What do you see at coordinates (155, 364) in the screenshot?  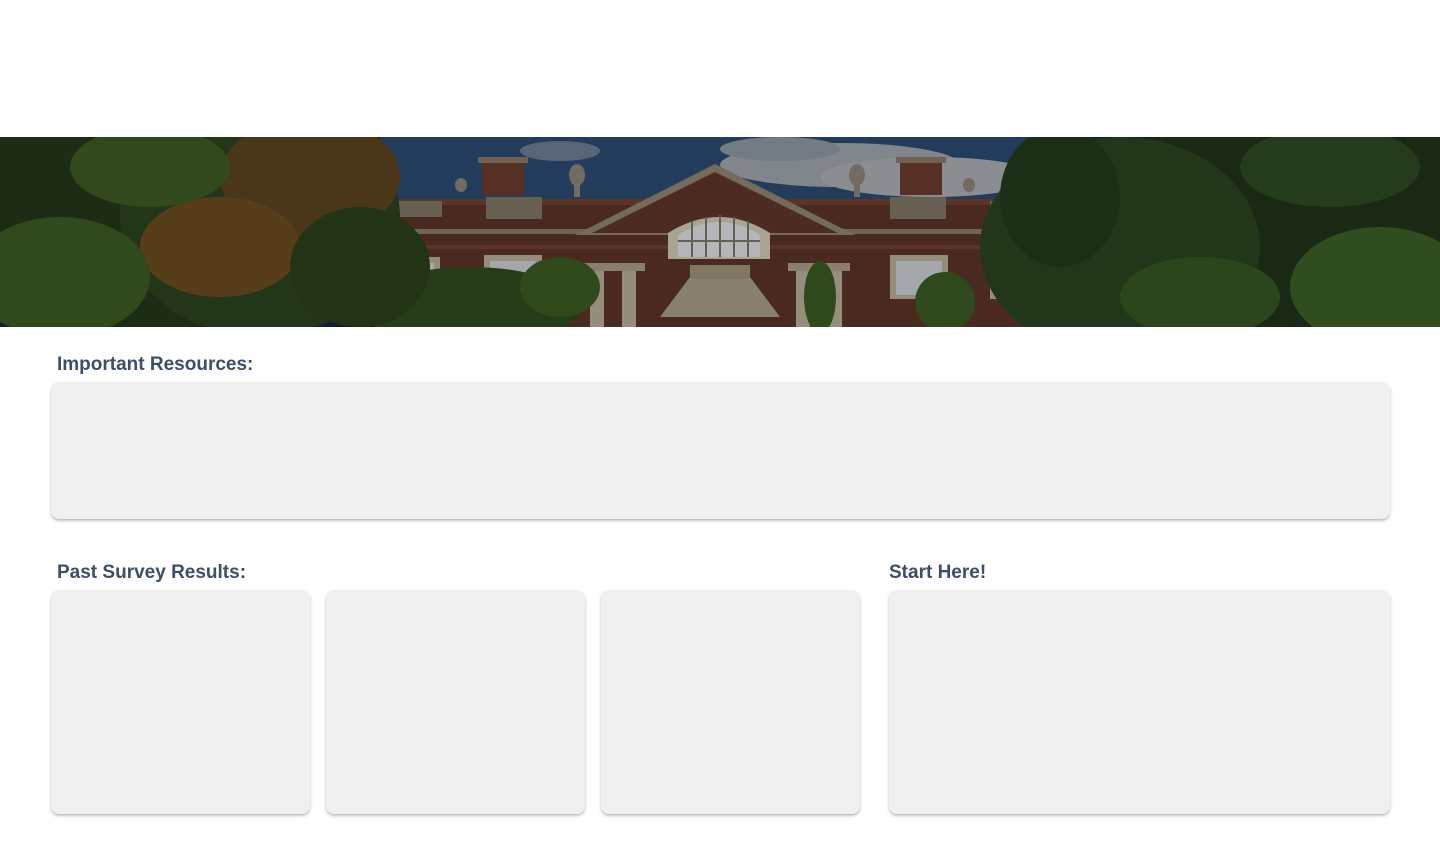 I see `important-resources-heading: Important Resources:` at bounding box center [155, 364].